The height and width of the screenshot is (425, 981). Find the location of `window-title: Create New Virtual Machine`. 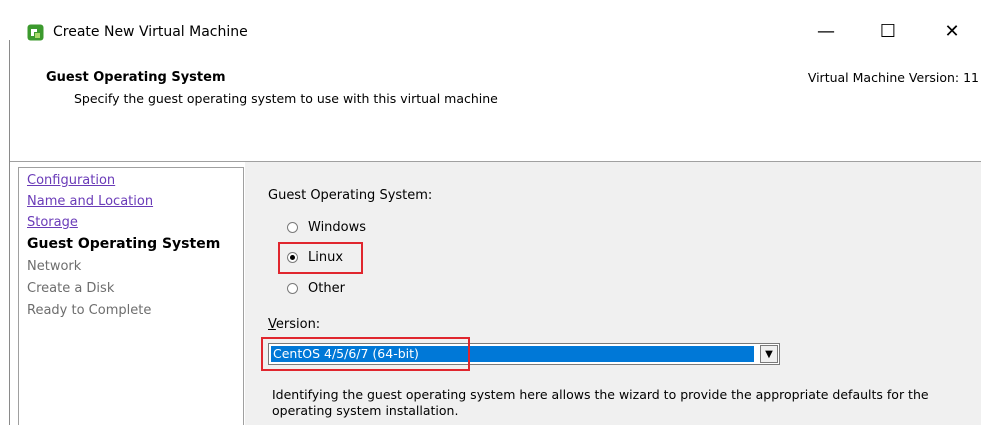

window-title: Create New Virtual Machine is located at coordinates (150, 32).